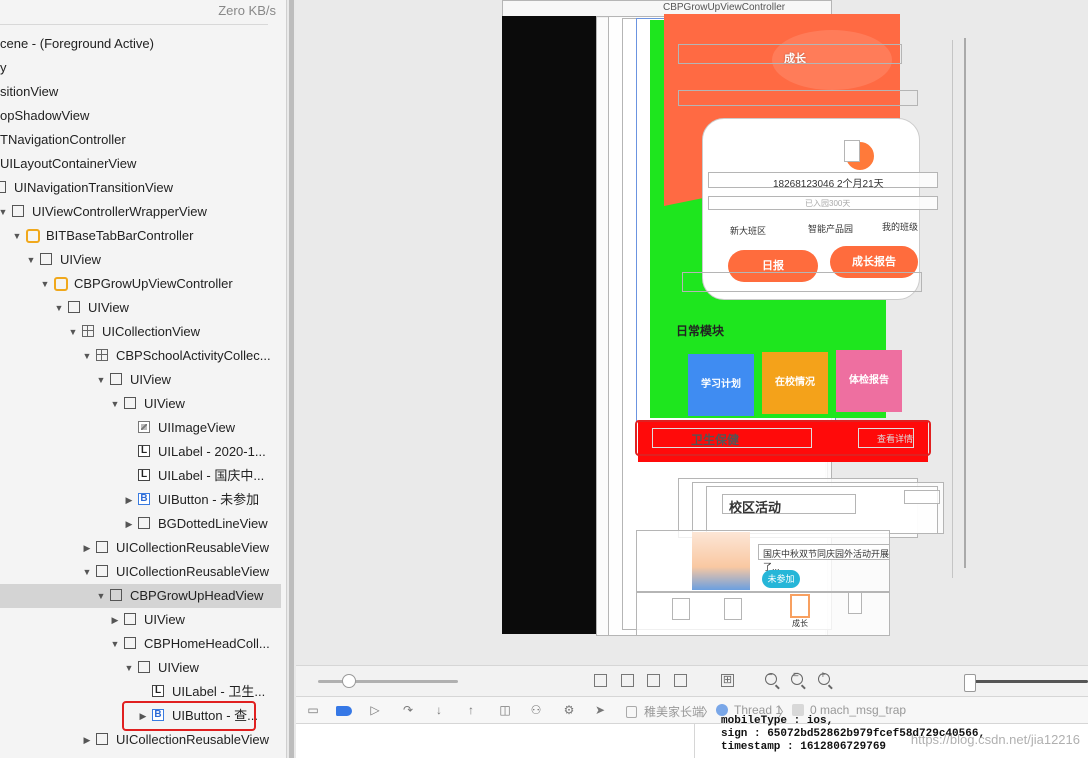 The height and width of the screenshot is (758, 1088). I want to click on collection-view-icon, so click(88, 331).